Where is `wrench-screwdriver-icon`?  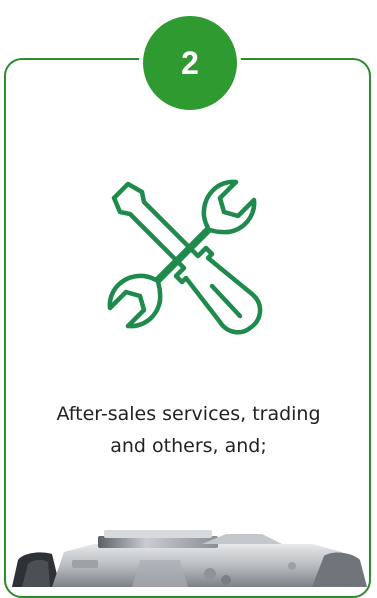
wrench-screwdriver-icon is located at coordinates (185, 257).